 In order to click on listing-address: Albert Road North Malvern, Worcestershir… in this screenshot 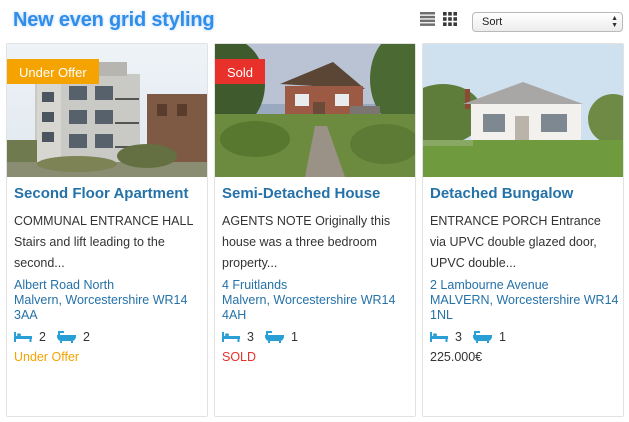, I will do `click(110, 300)`.